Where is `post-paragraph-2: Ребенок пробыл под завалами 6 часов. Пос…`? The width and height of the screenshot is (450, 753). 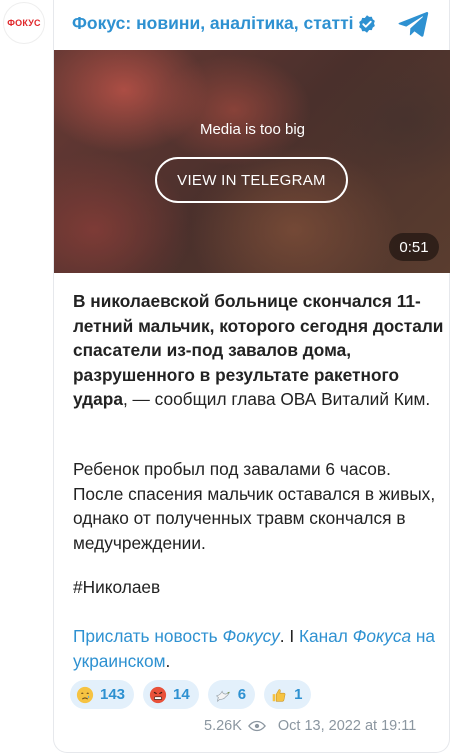
post-paragraph-2: Ребенок пробыл под завалами 6 часов. Пос… is located at coordinates (254, 506).